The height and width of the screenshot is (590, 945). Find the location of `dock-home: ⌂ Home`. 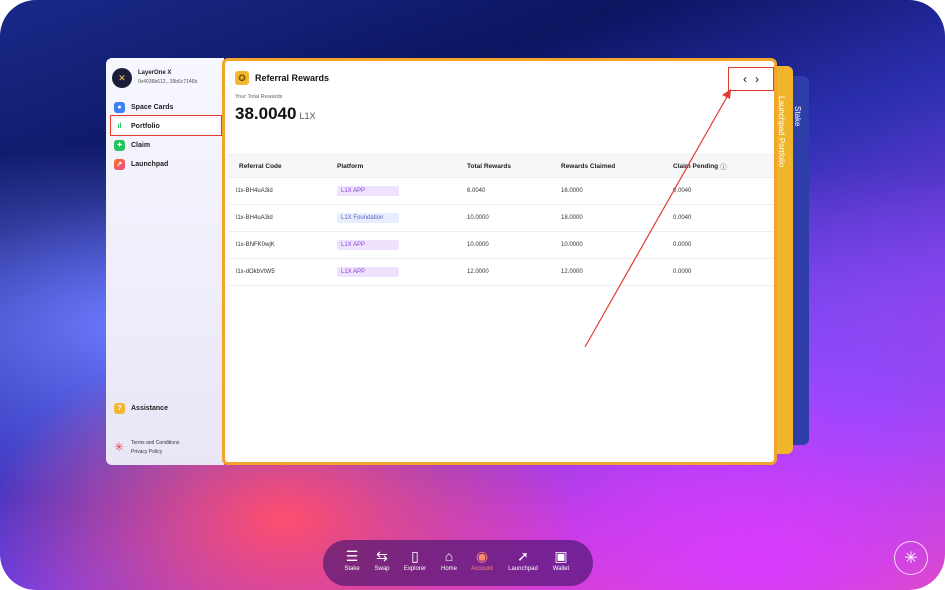

dock-home: ⌂ Home is located at coordinates (449, 559).